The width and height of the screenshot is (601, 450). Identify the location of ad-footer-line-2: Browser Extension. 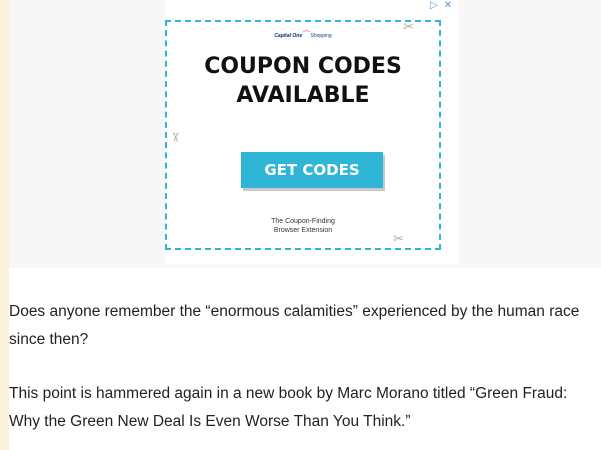
(303, 230).